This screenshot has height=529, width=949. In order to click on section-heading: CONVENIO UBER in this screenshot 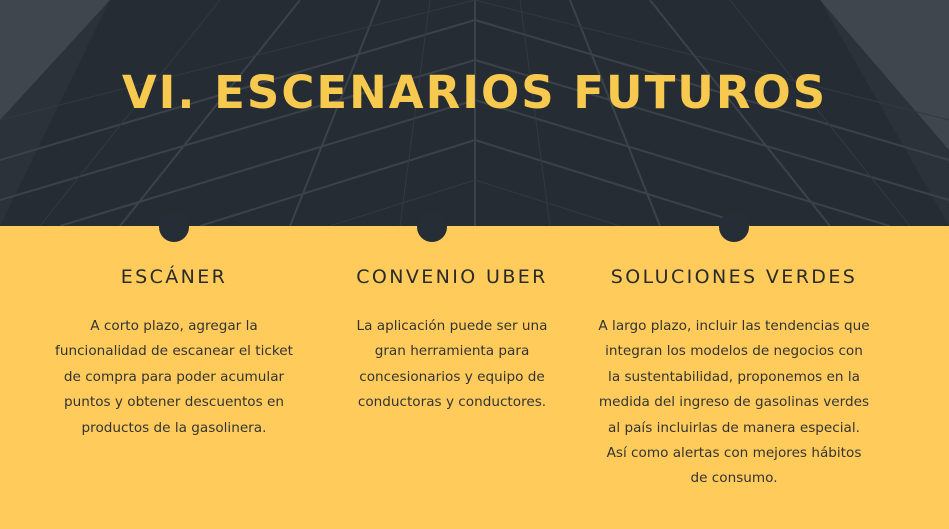, I will do `click(452, 277)`.